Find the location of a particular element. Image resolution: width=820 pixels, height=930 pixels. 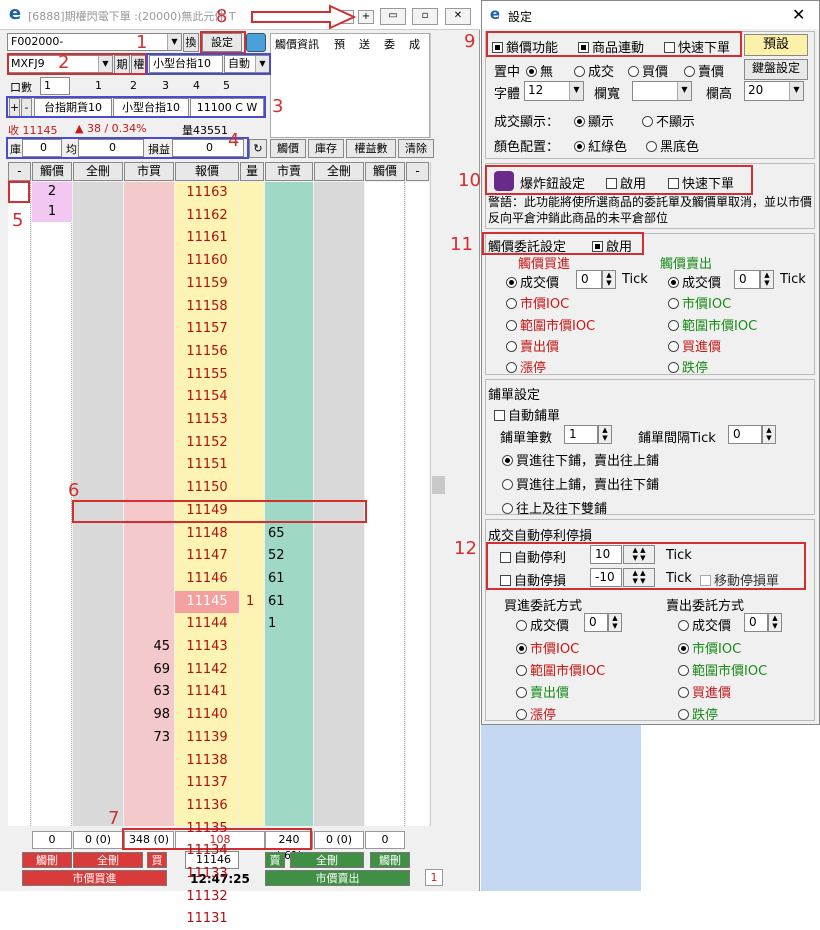

auto-select: 自動 ▼ is located at coordinates (247, 64).